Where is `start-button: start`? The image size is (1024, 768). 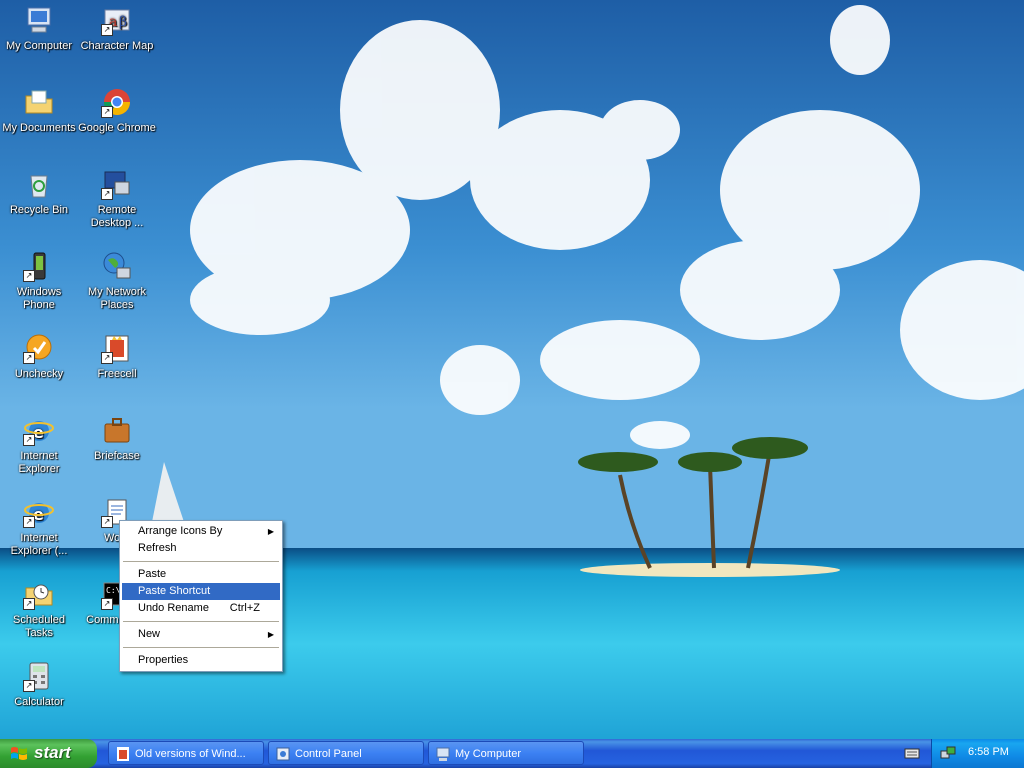 start-button: start is located at coordinates (48, 753).